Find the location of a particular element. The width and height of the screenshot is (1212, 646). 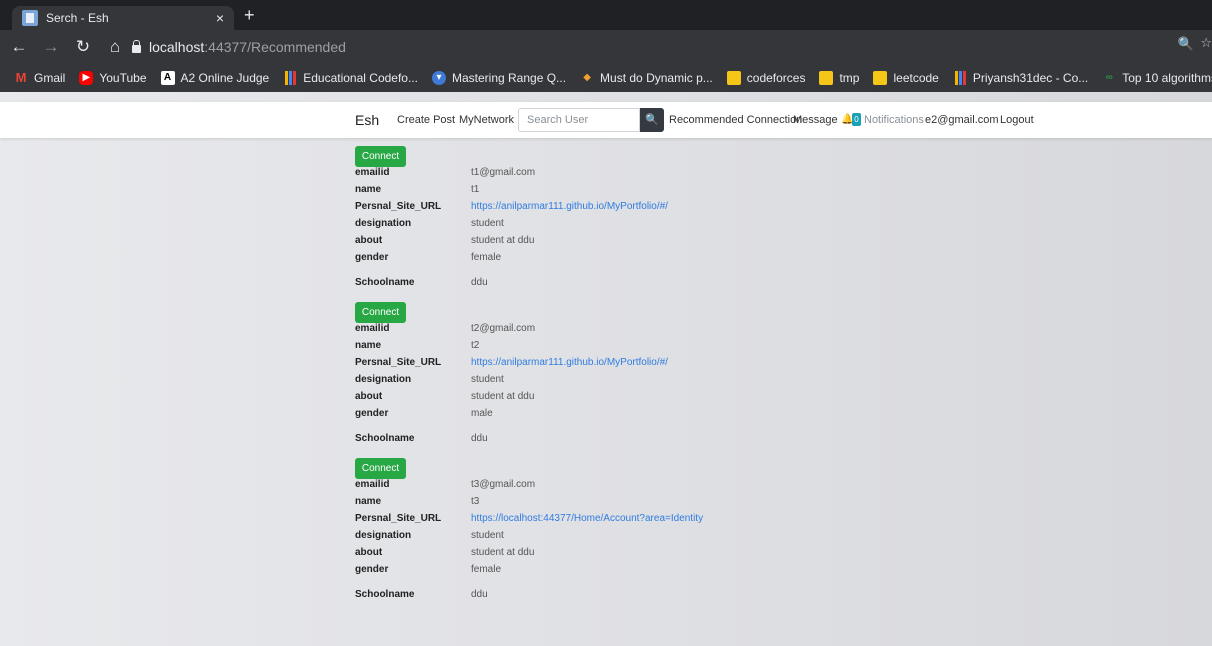

browser-tab-strip: Serch - Esh × + is located at coordinates (606, 15).